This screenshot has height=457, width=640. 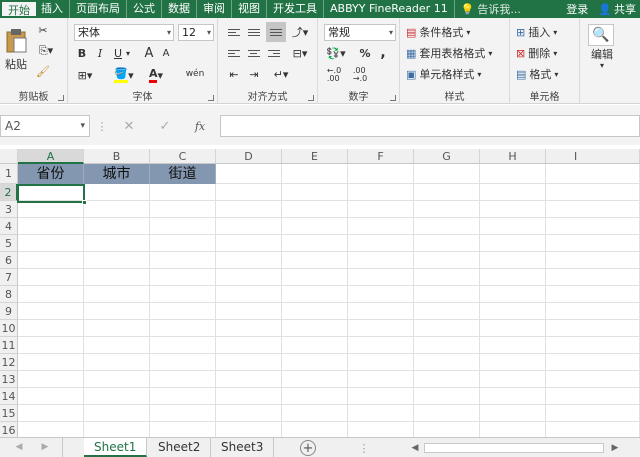 I want to click on column-header: A, so click(x=51, y=156).